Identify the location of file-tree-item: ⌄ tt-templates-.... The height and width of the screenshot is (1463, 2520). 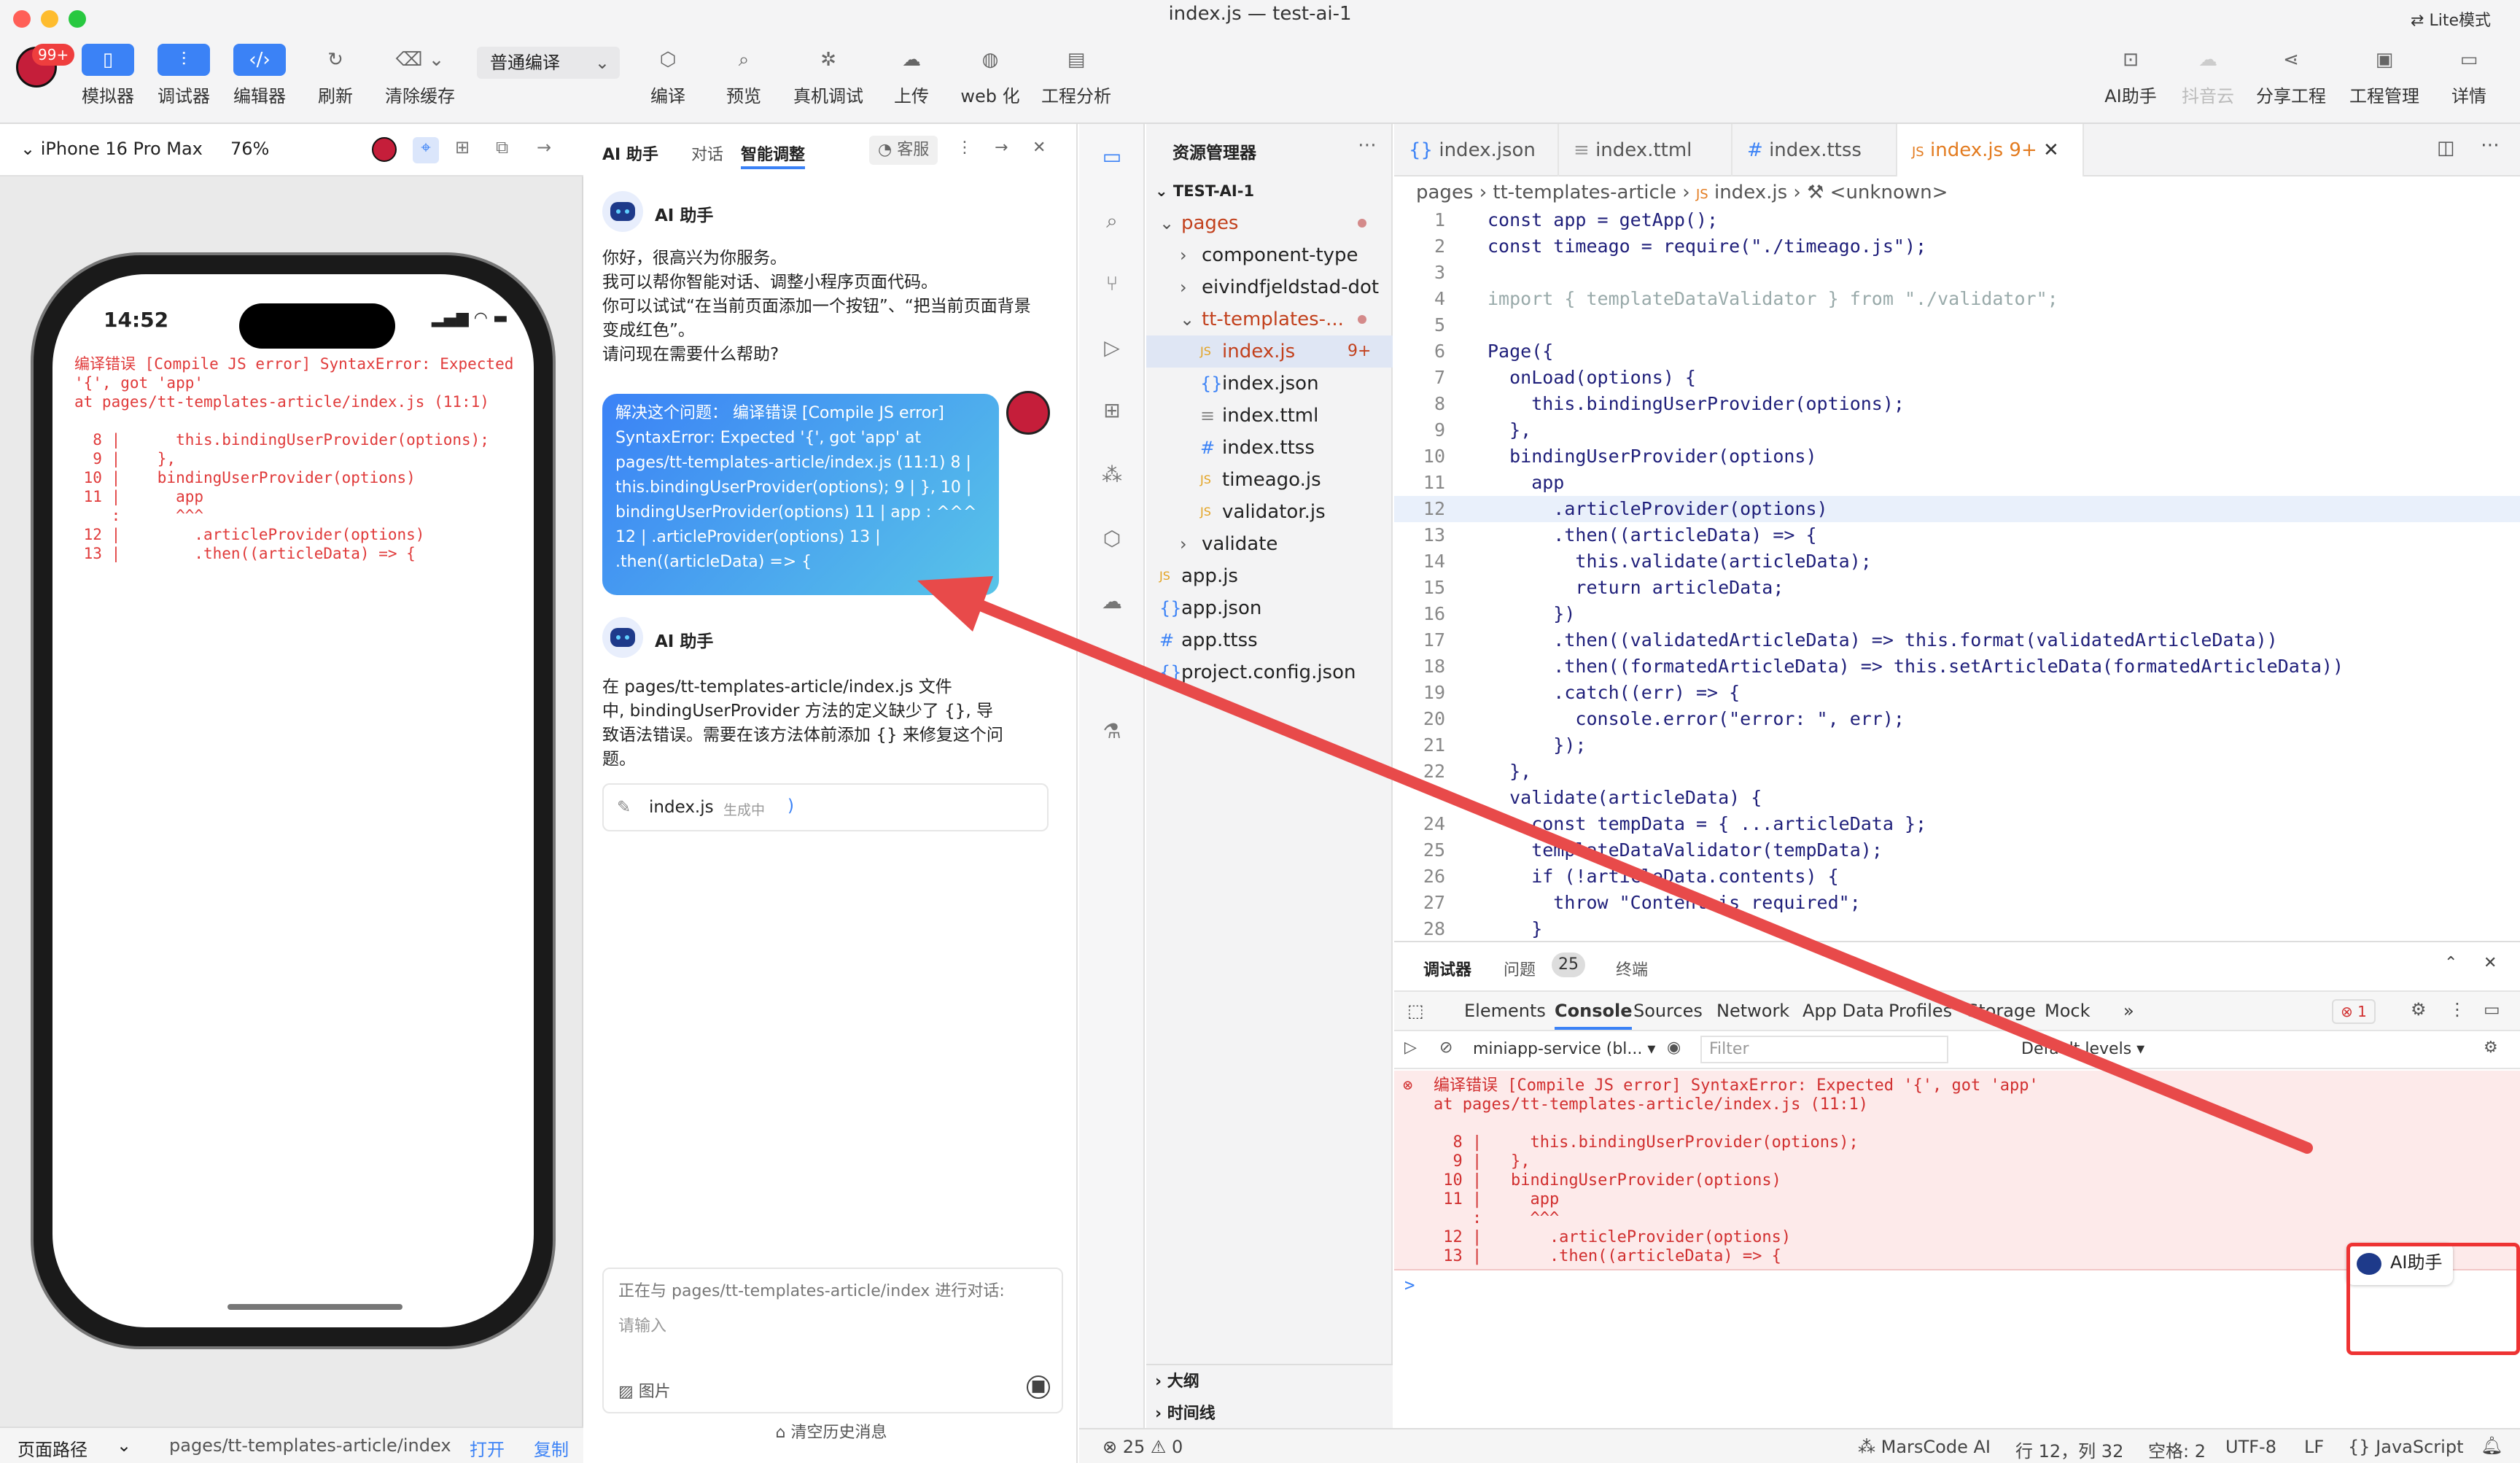
(1269, 319).